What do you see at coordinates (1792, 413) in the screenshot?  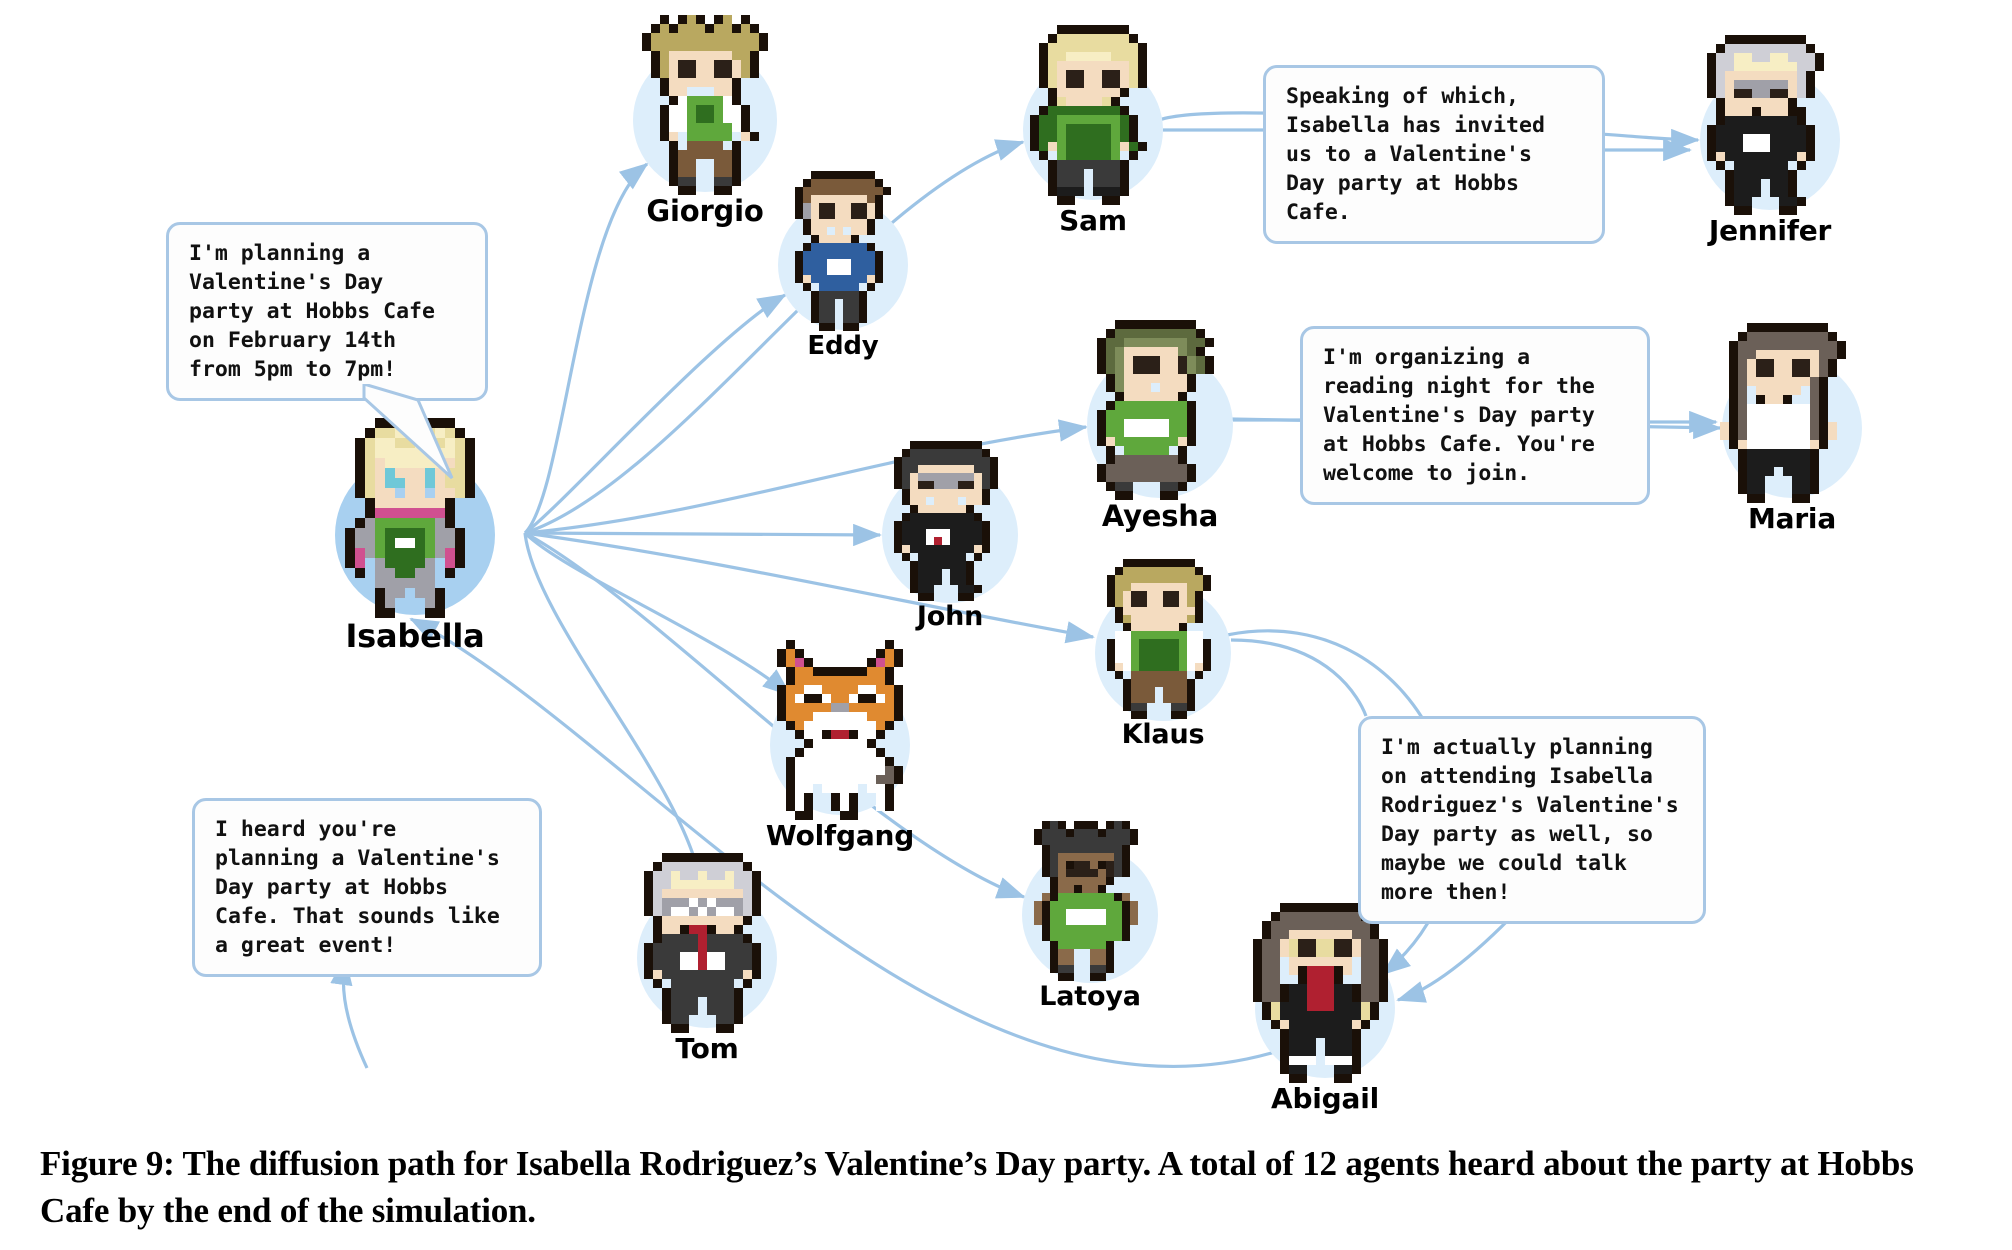 I see `agent-sprite-maria-icon` at bounding box center [1792, 413].